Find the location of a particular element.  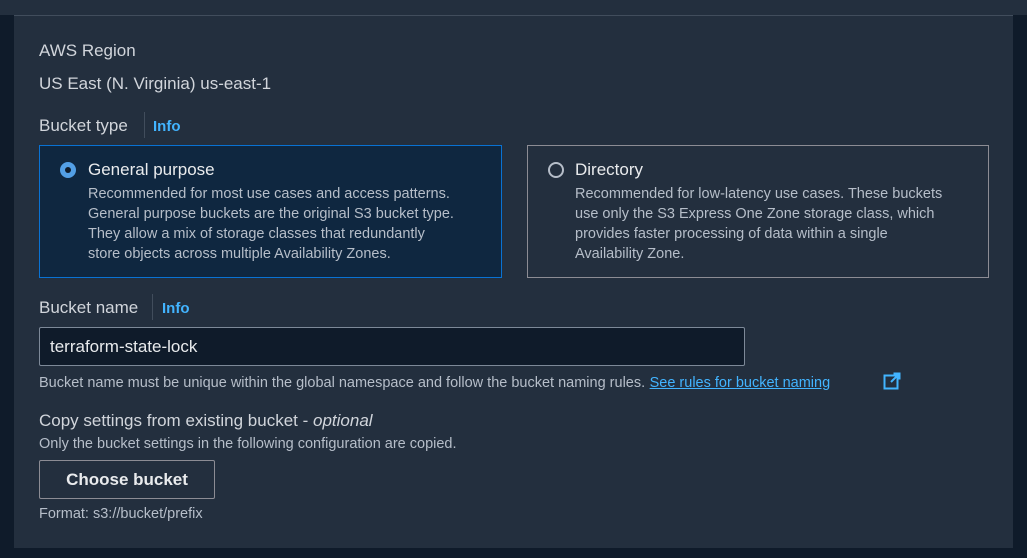

top-bar is located at coordinates (513, 7).